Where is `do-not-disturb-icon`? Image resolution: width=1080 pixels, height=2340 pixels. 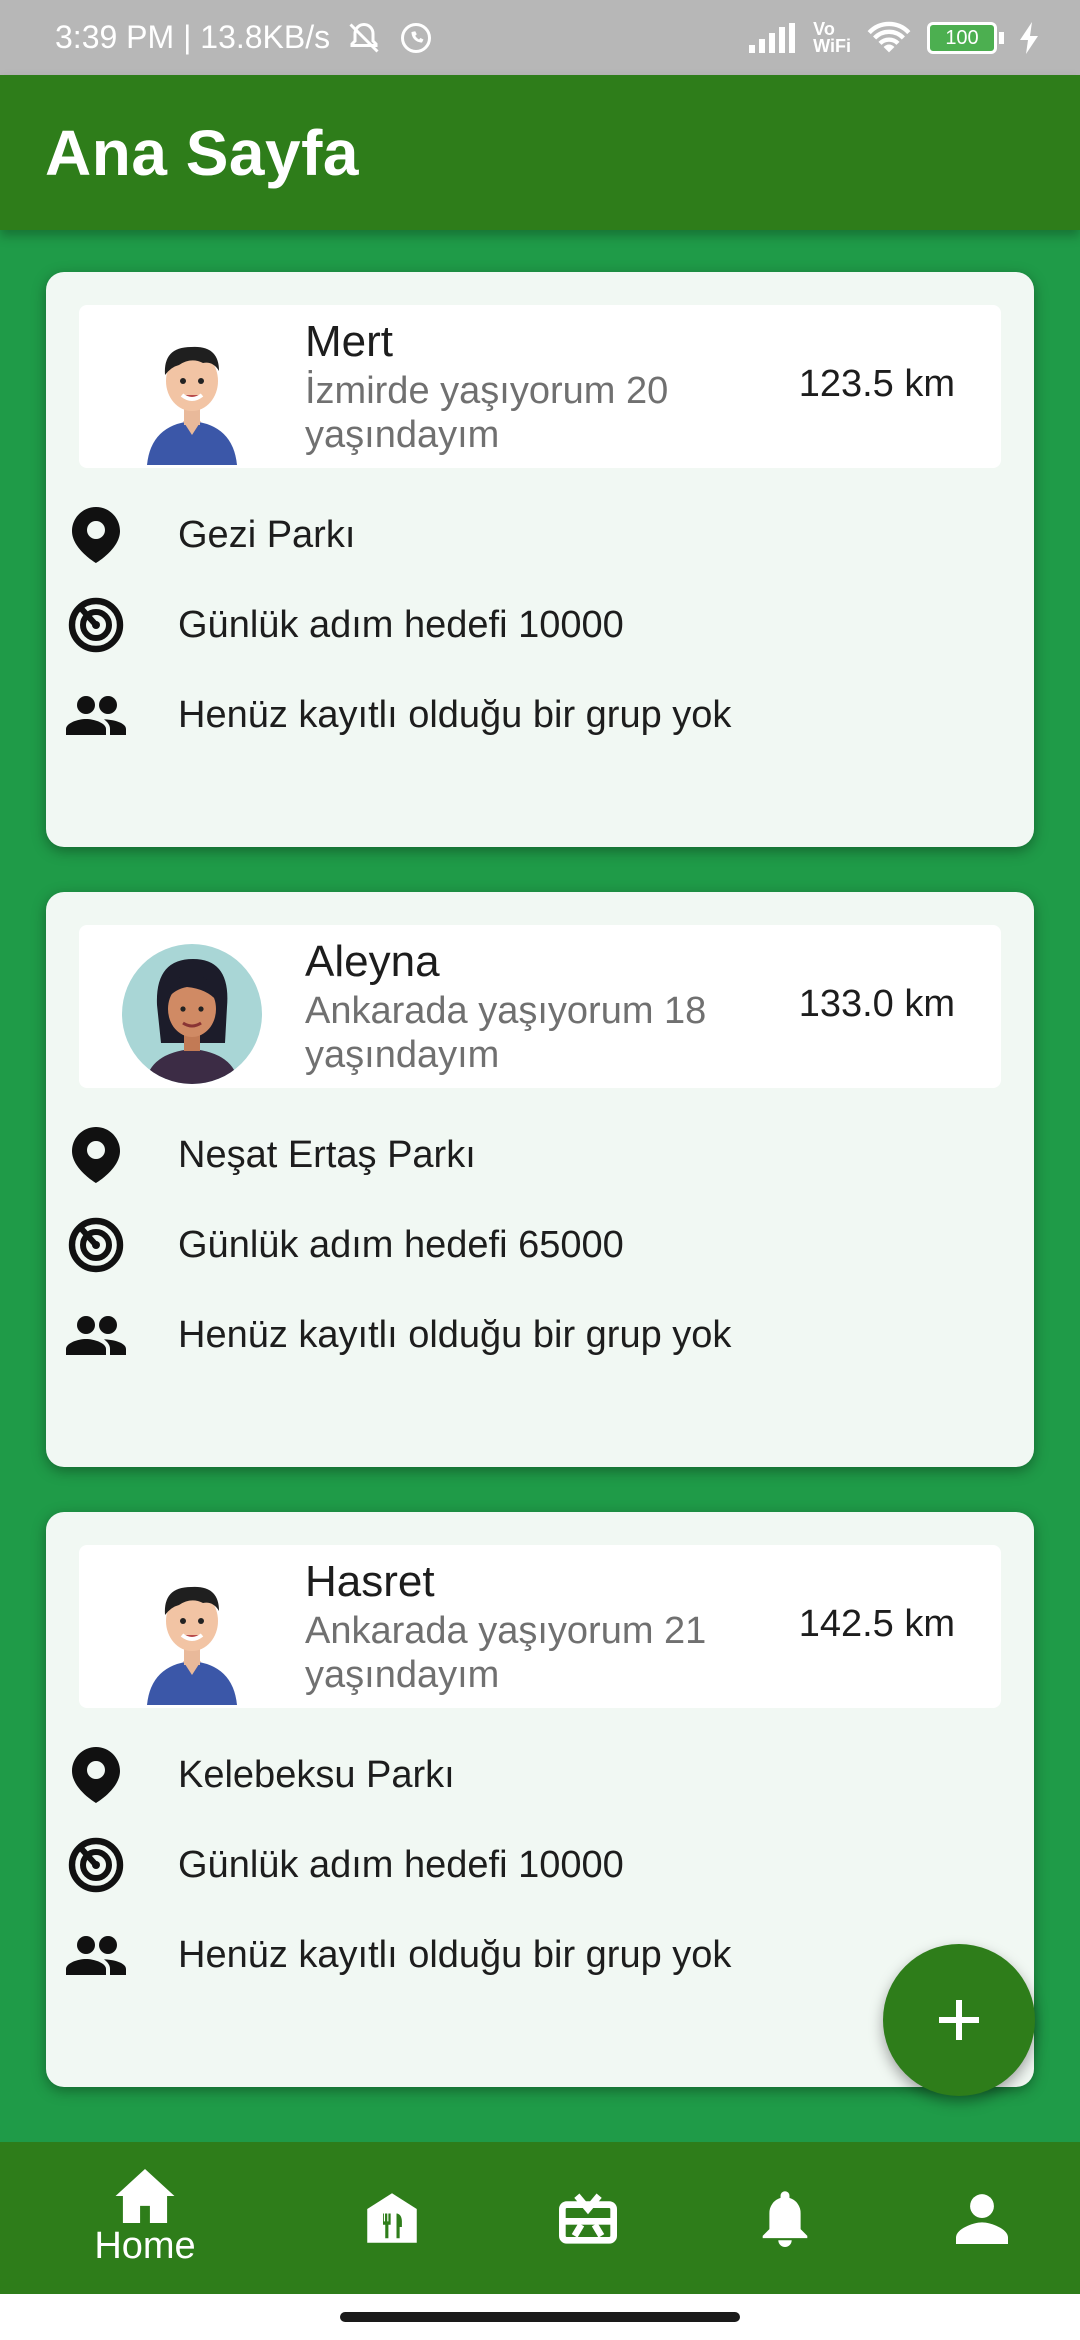 do-not-disturb-icon is located at coordinates (364, 38).